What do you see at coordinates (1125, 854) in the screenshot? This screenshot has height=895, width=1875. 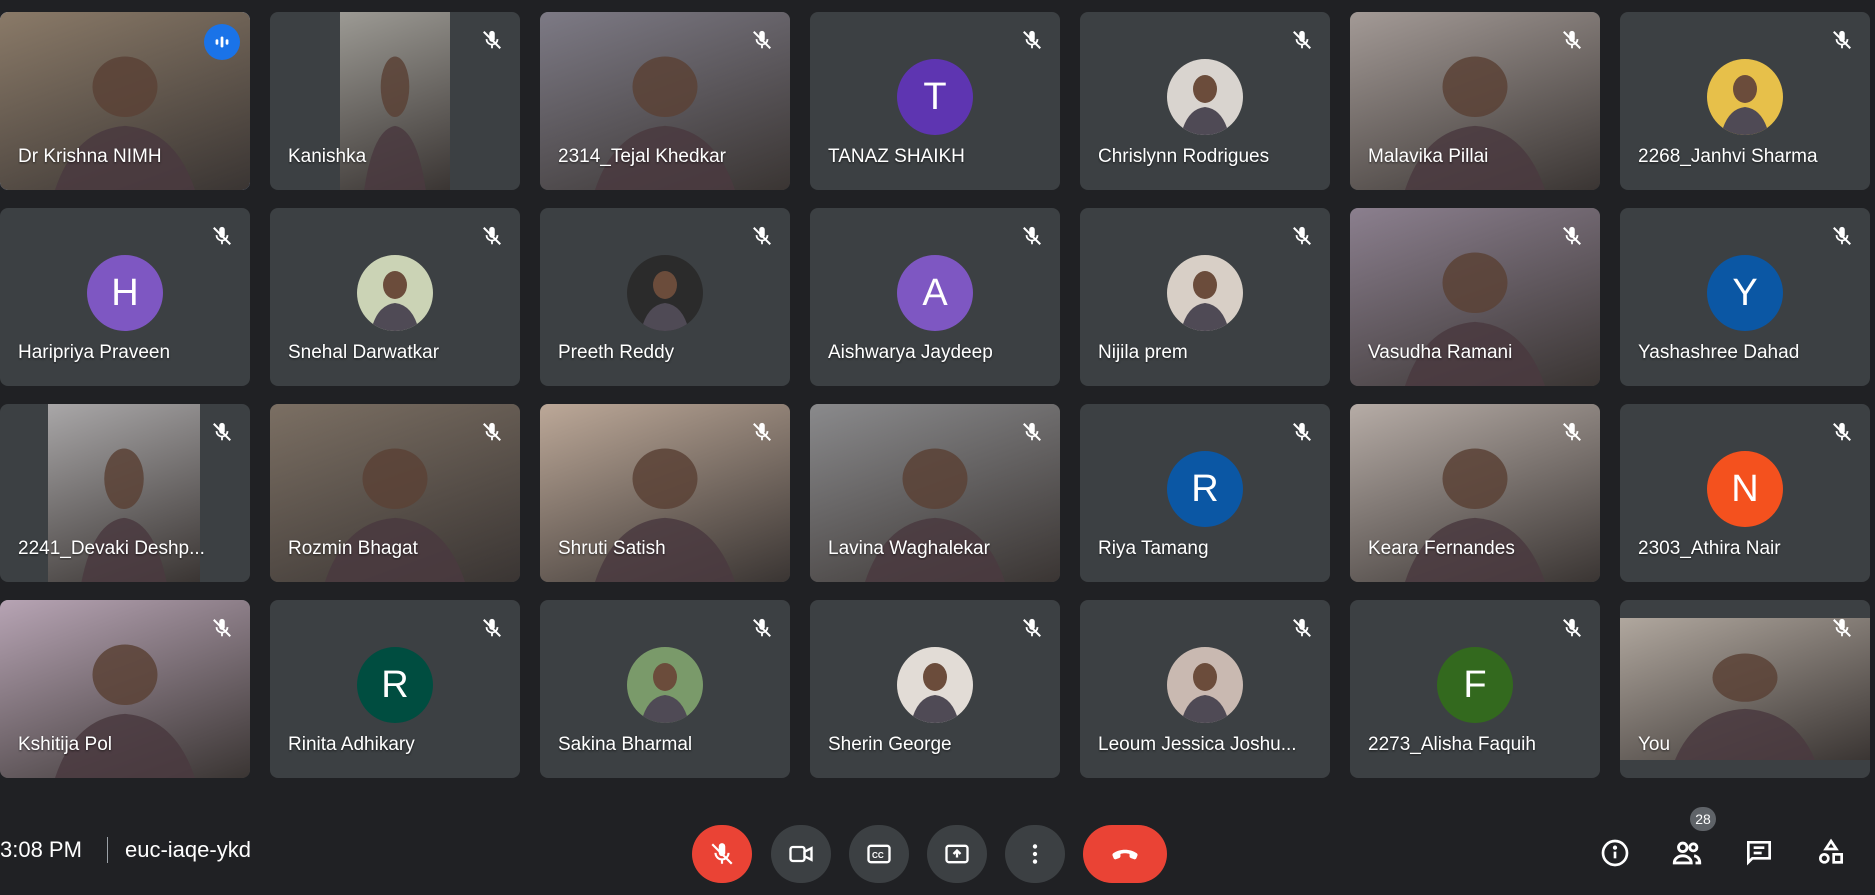 I see `end-call-button` at bounding box center [1125, 854].